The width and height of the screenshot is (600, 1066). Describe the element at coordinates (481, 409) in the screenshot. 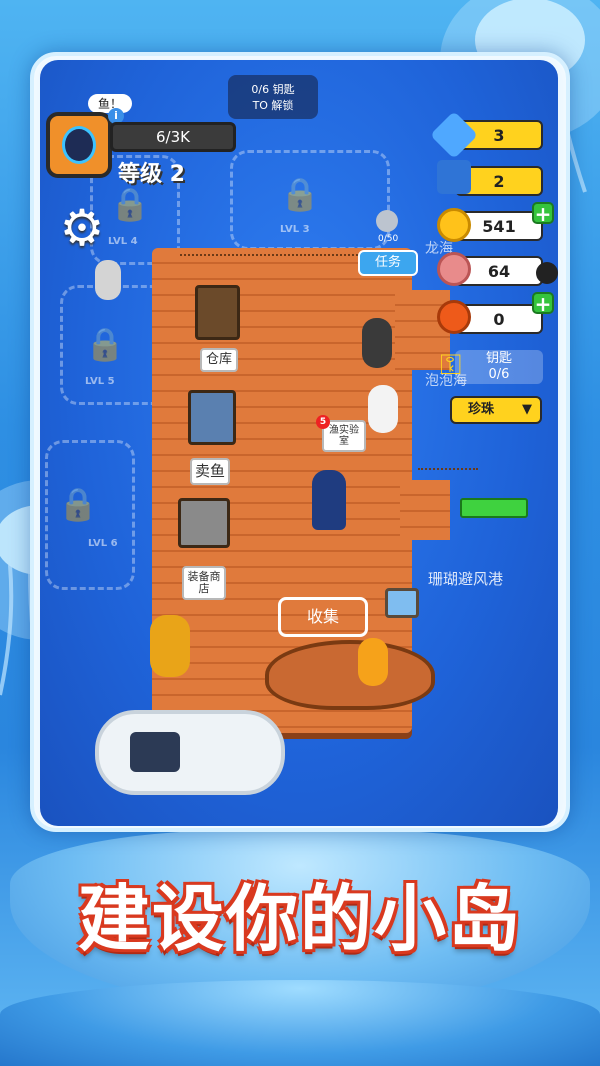

I see `pearl-dropdown-label: 珍珠` at that location.